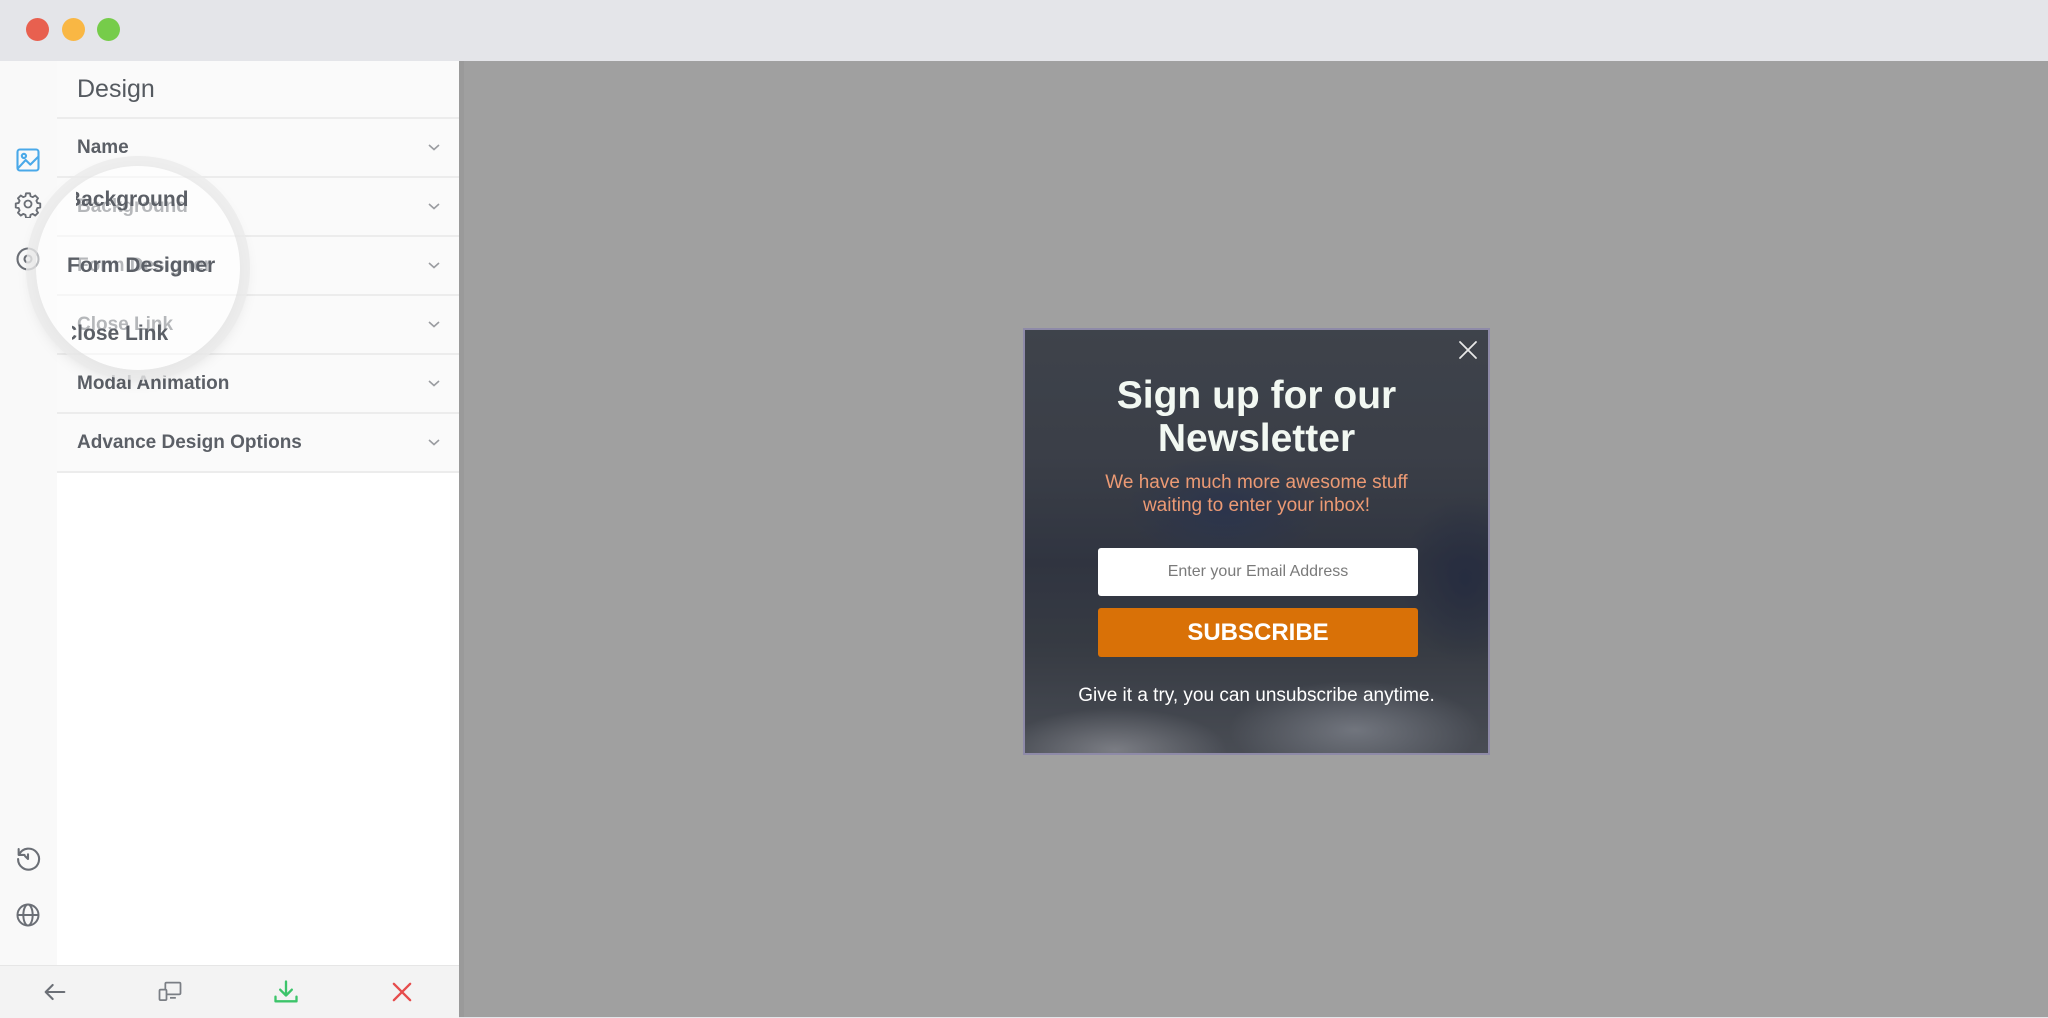  I want to click on window-minimize-button, so click(73, 29).